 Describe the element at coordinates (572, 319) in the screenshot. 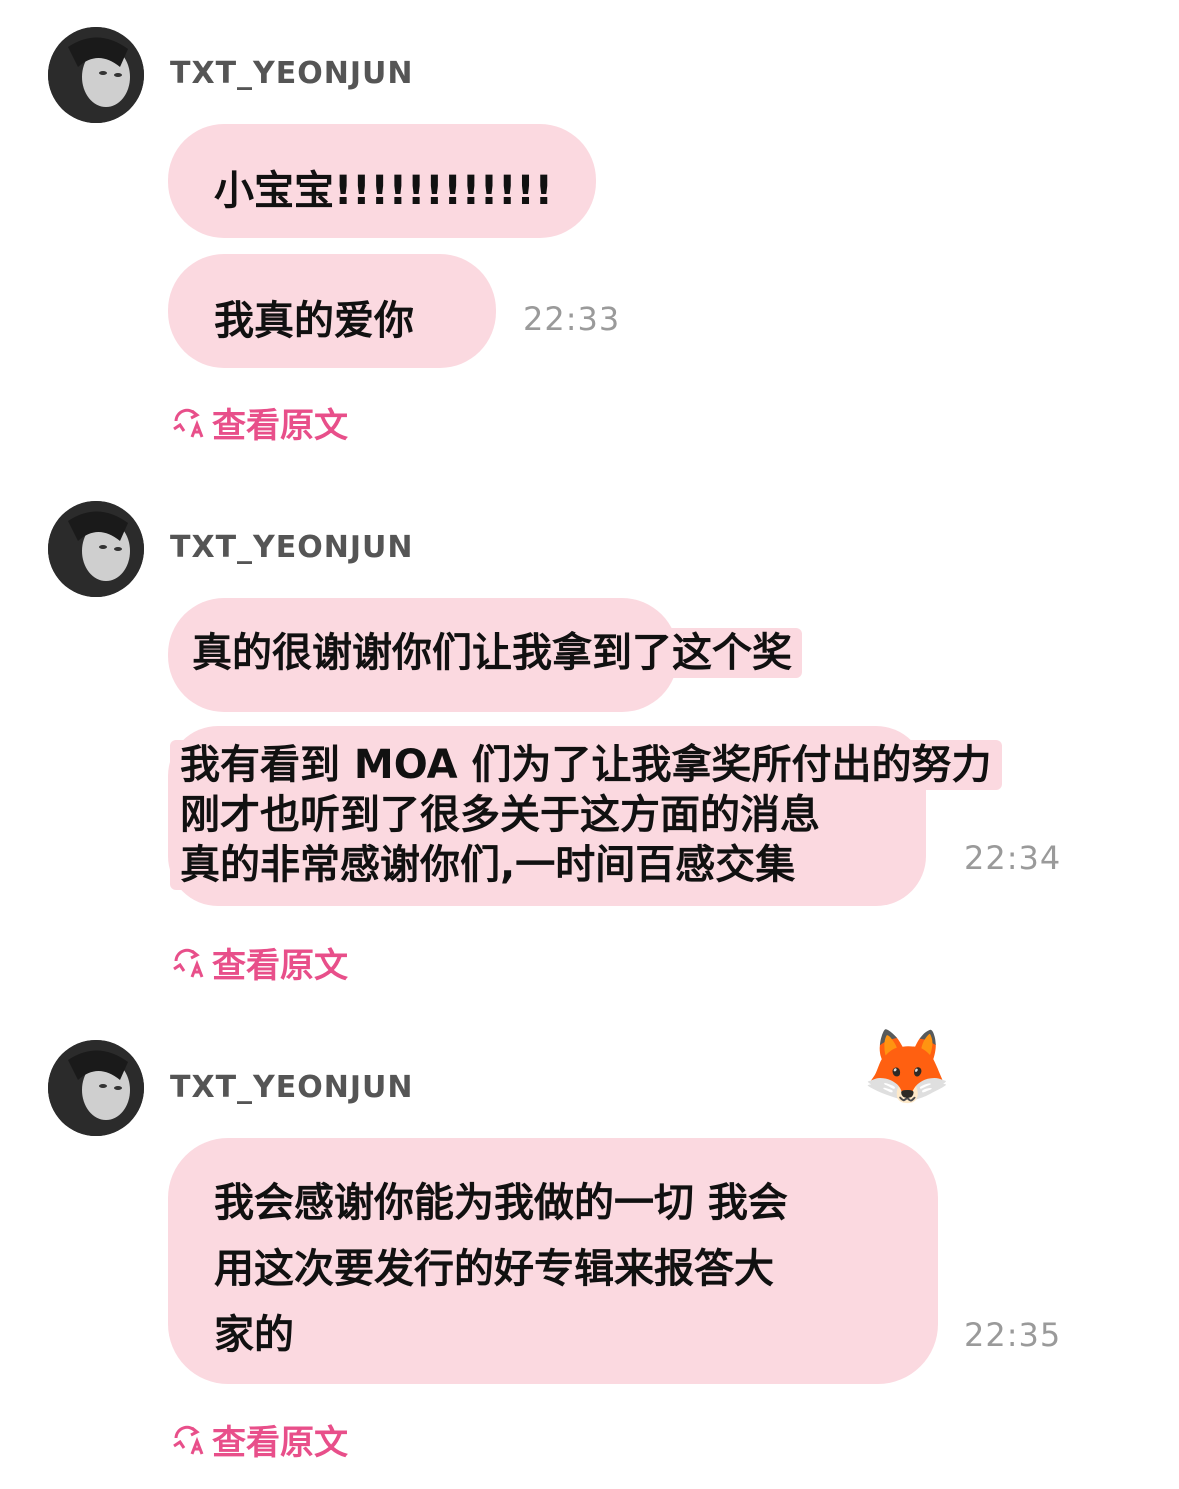

I see `timestamp: 22:33` at that location.